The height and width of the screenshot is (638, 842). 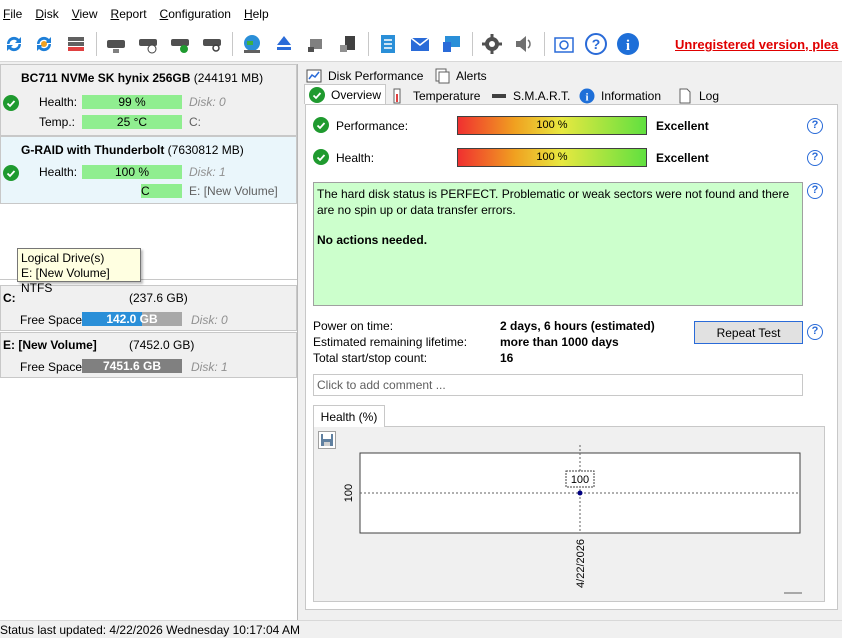 What do you see at coordinates (452, 44) in the screenshot?
I see `remote-icon` at bounding box center [452, 44].